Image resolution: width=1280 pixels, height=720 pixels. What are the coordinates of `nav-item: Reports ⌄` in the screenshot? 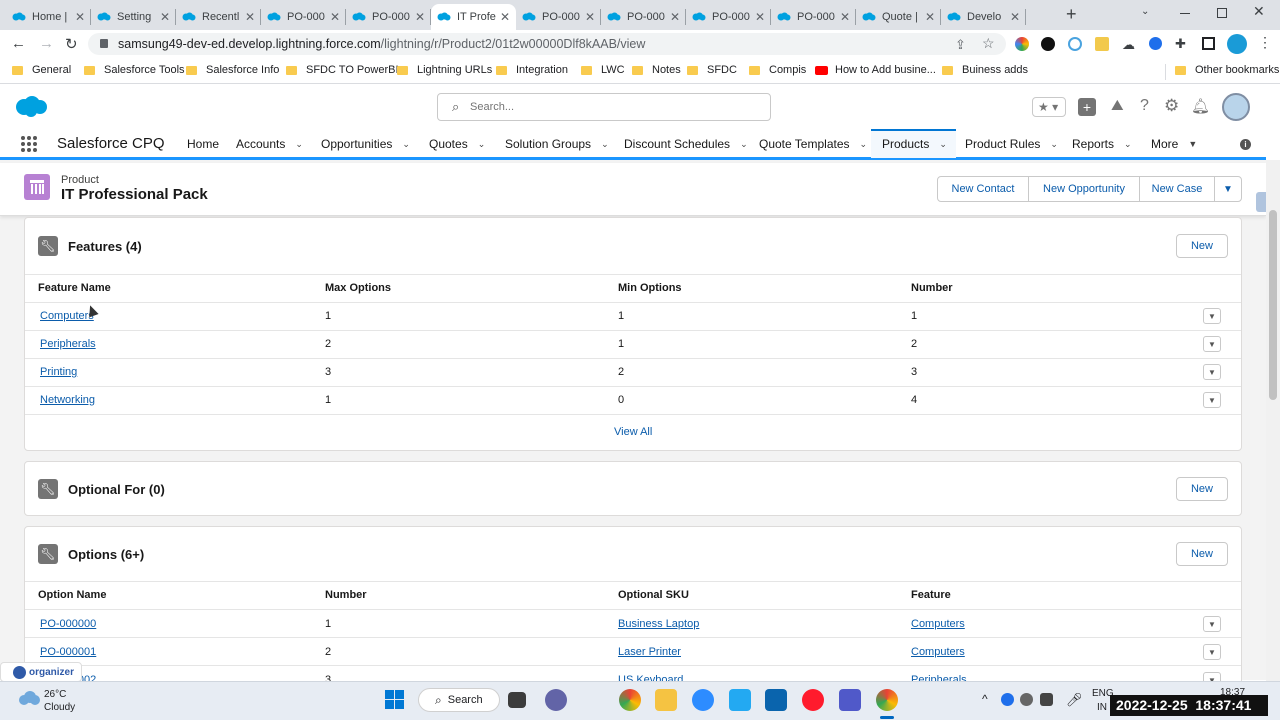 It's located at (1102, 144).